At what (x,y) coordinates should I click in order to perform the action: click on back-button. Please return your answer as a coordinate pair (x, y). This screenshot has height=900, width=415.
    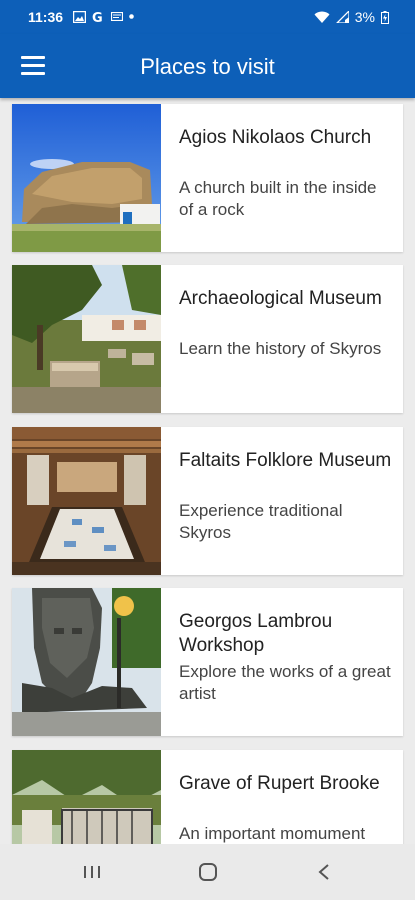
    Looking at the image, I should click on (324, 872).